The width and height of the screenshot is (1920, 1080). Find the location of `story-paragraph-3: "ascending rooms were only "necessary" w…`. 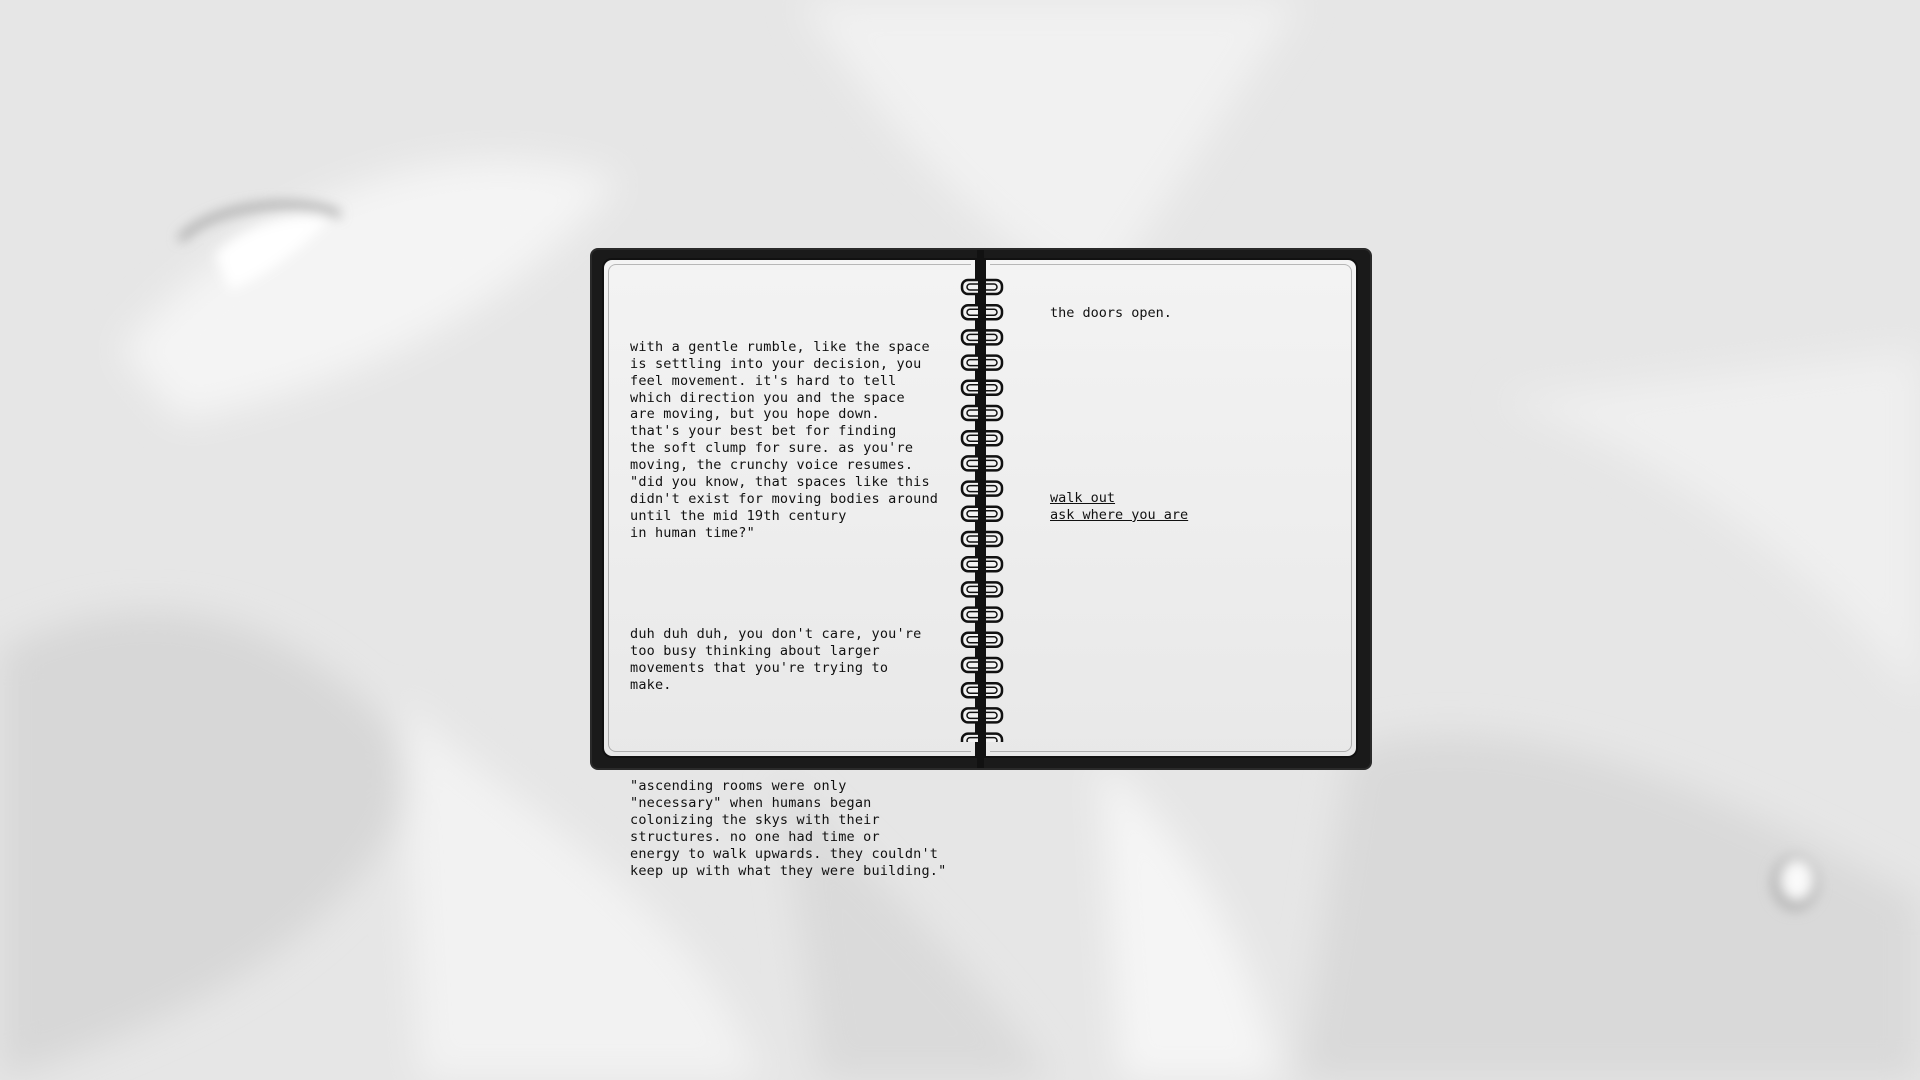

story-paragraph-3: "ascending rooms were only "necessary" w… is located at coordinates (788, 828).